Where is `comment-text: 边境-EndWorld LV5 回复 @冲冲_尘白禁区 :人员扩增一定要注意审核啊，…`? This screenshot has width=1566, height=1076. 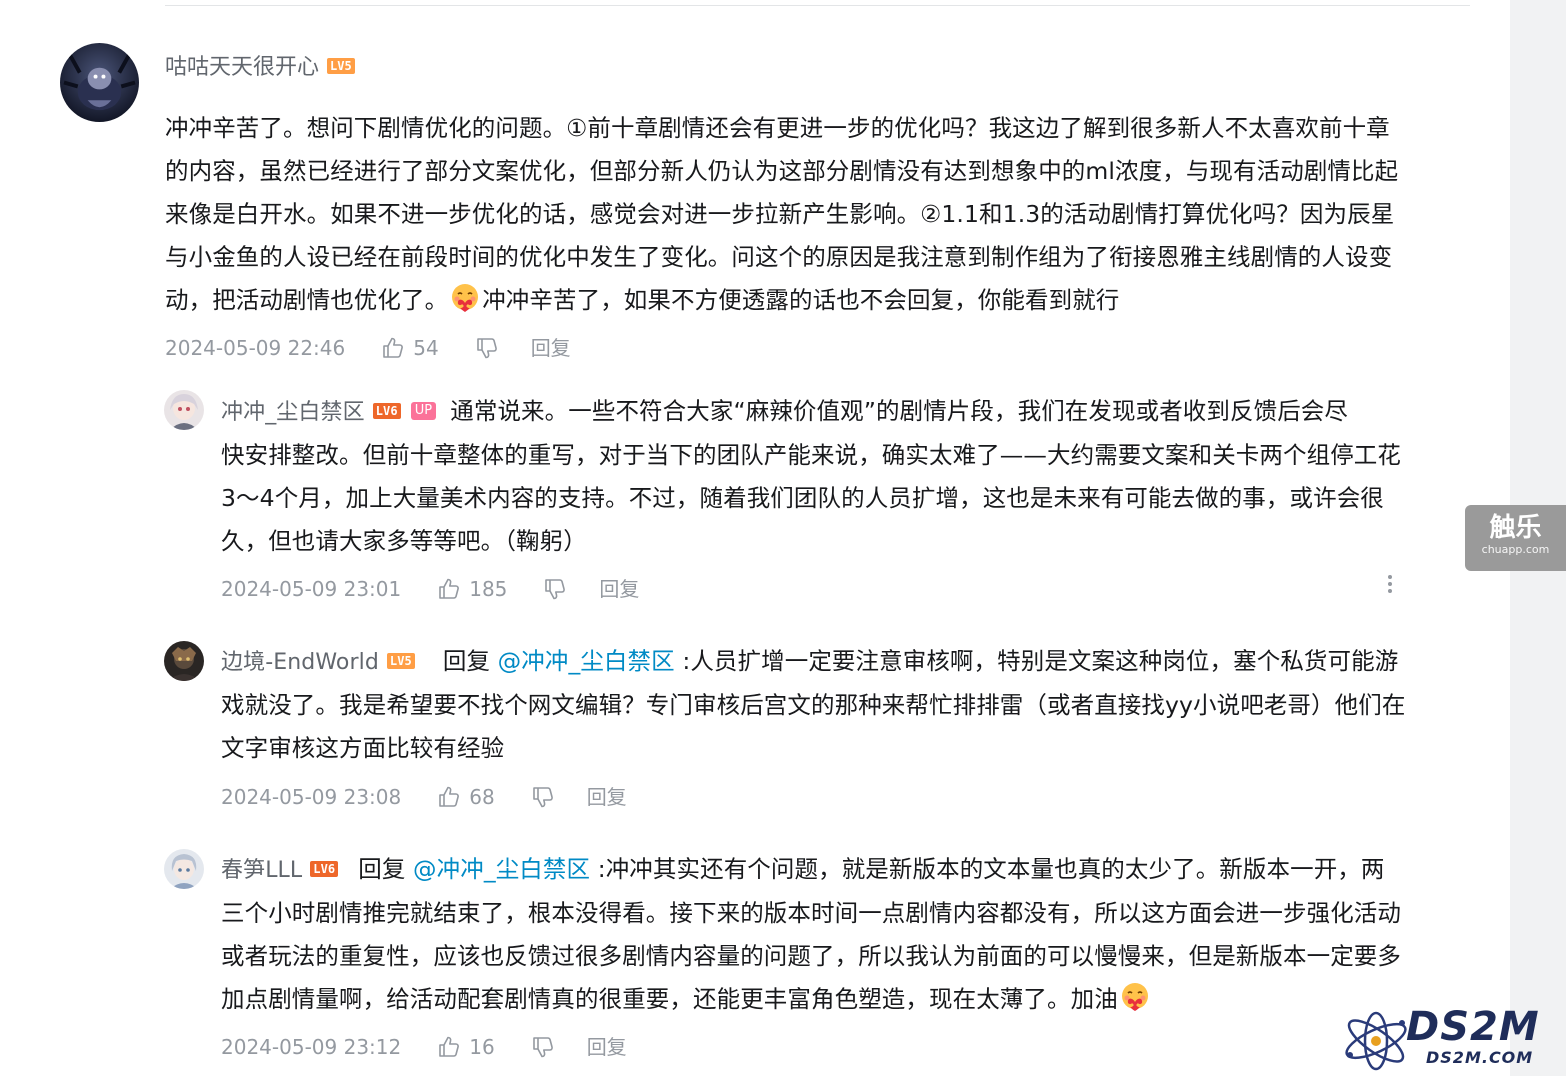 comment-text: 边境-EndWorld LV5 回复 @冲冲_尘白禁区 :人员扩增一定要注意审核啊，… is located at coordinates (846, 705).